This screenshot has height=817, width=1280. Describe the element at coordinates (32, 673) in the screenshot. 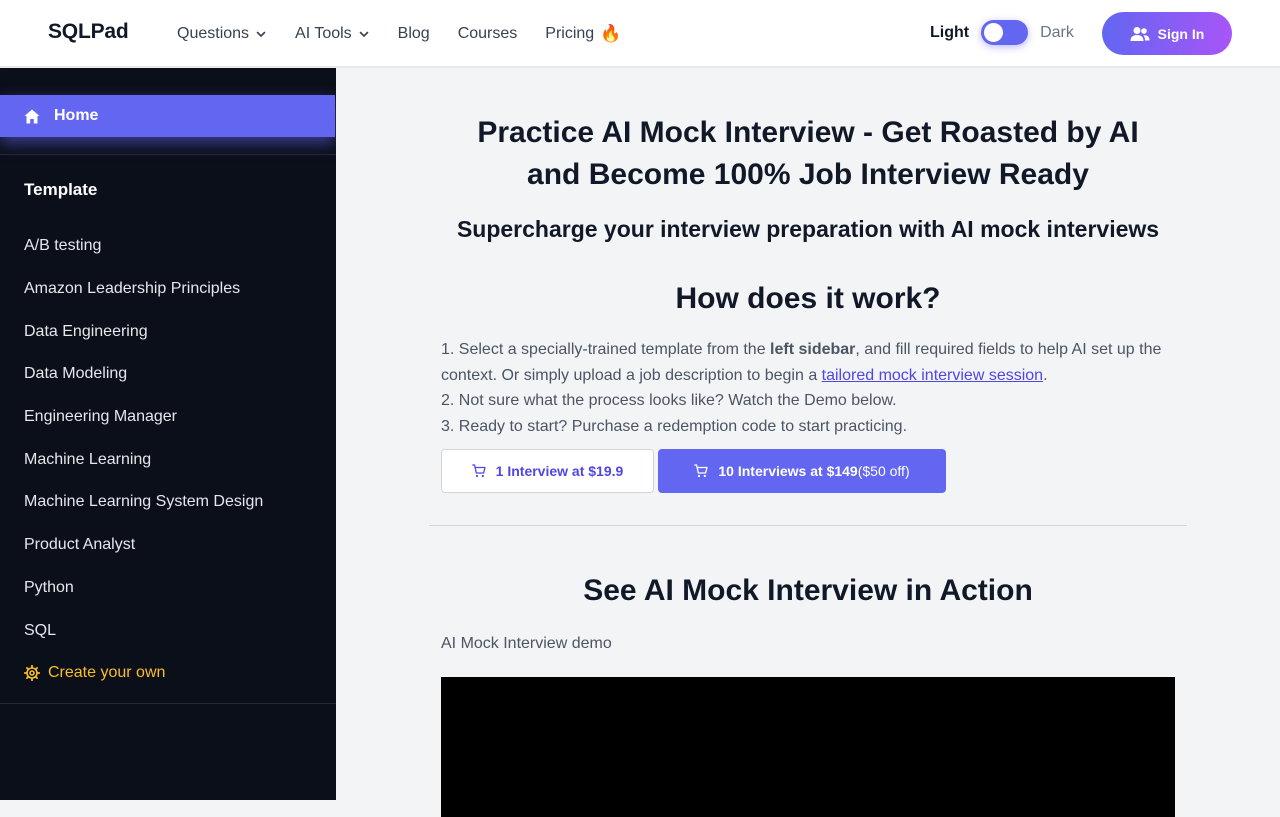

I see `gear-icon` at that location.